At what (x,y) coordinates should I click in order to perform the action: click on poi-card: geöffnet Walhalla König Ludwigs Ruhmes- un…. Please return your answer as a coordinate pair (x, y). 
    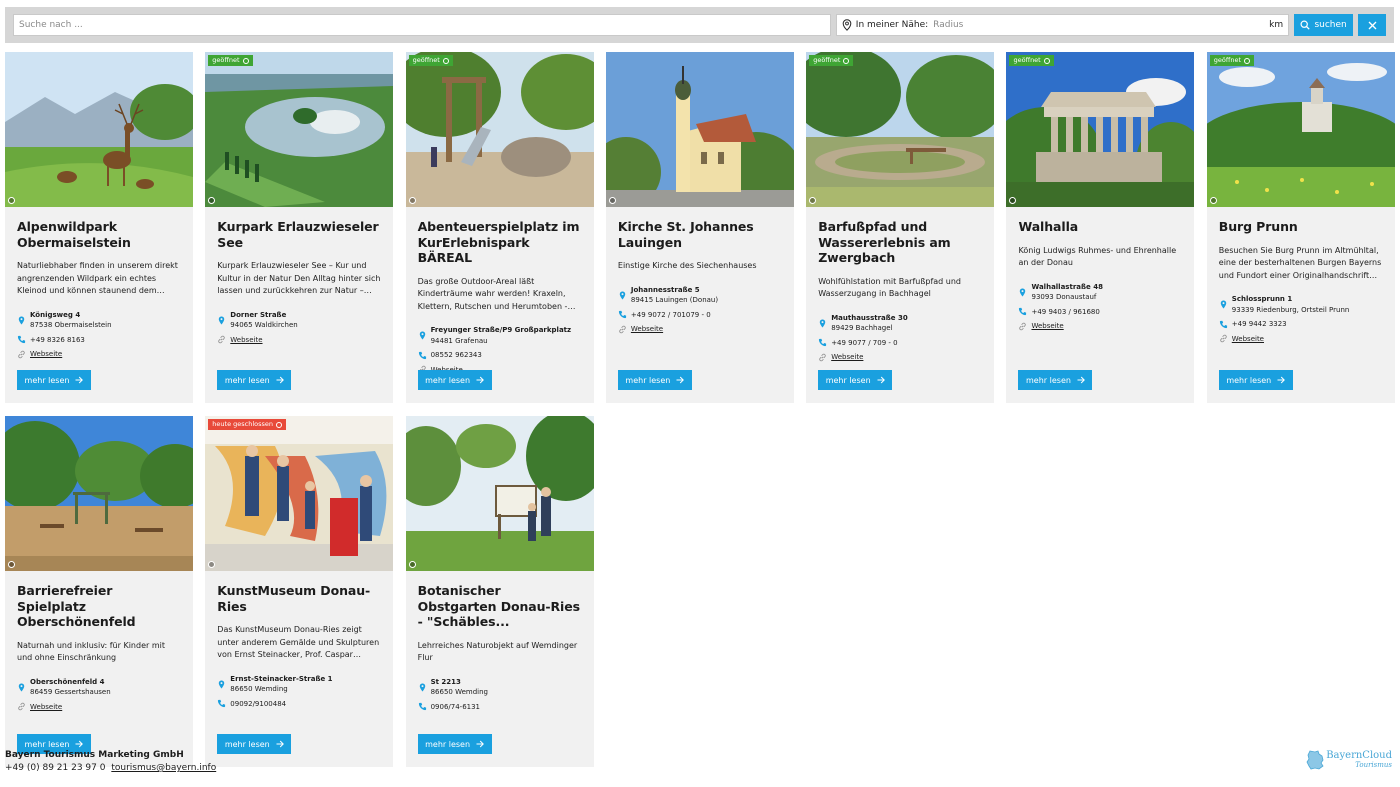
    Looking at the image, I should click on (1100, 227).